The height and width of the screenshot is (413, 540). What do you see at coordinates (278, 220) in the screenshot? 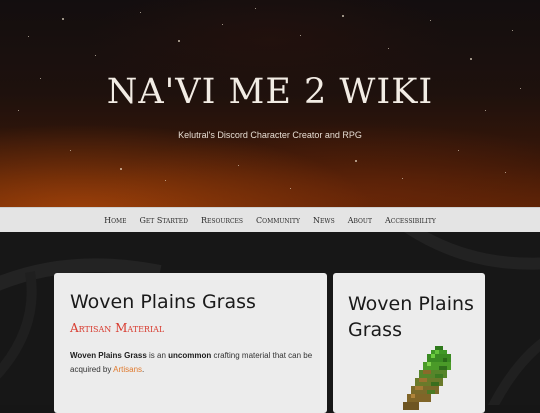
I see `nav-community: Community` at bounding box center [278, 220].